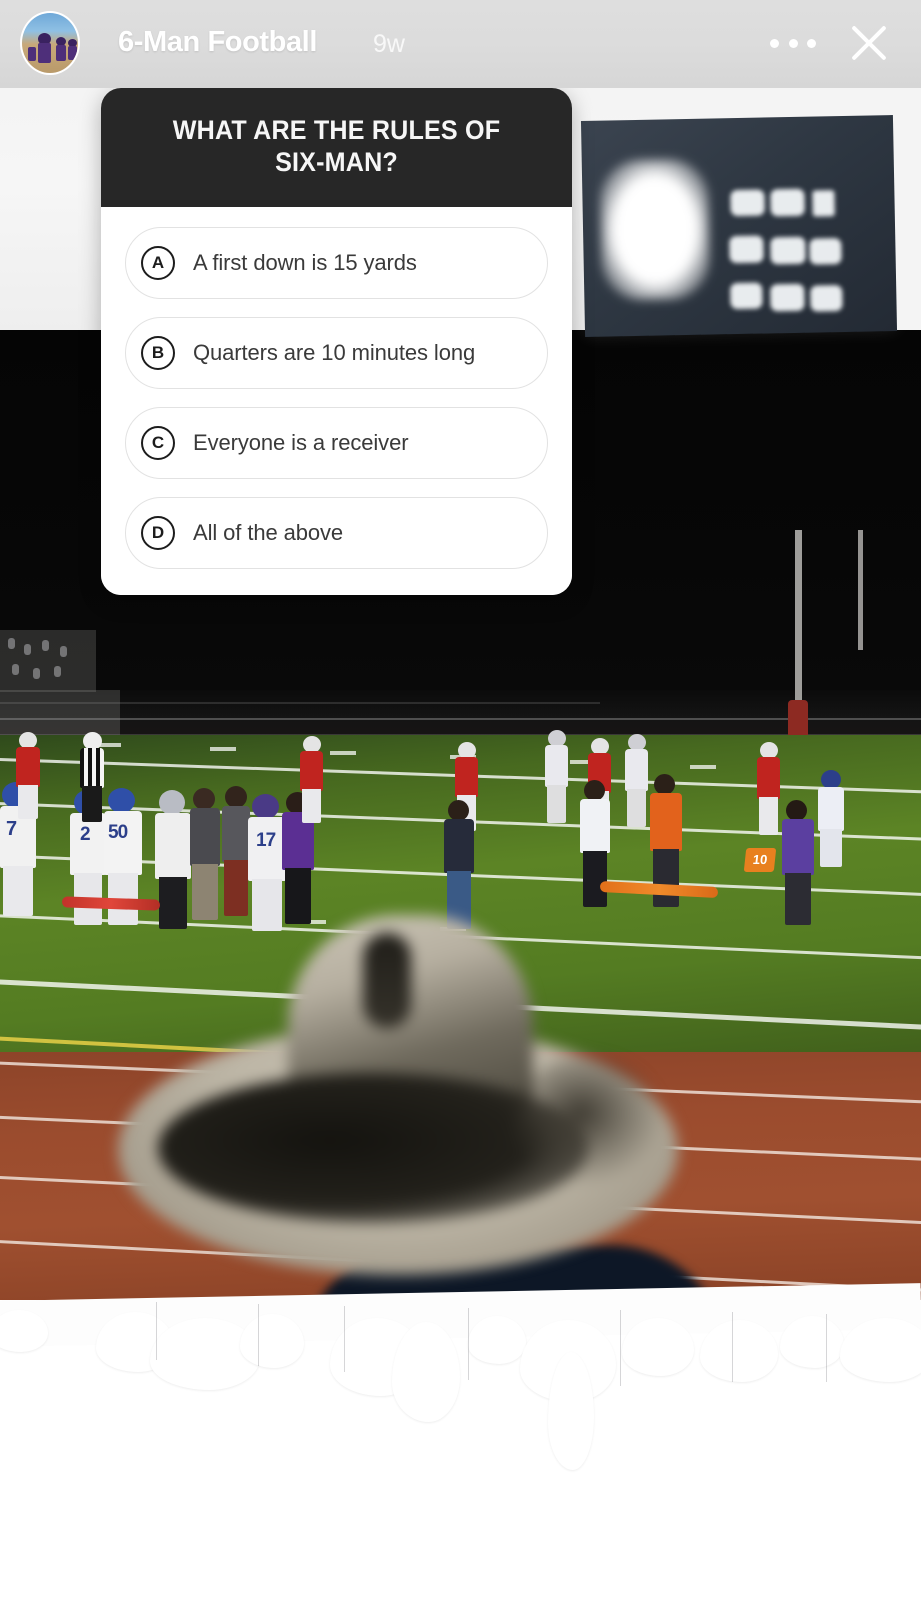 The height and width of the screenshot is (1600, 921). What do you see at coordinates (301, 442) in the screenshot?
I see `option-text-c: Everyone is a receiver` at bounding box center [301, 442].